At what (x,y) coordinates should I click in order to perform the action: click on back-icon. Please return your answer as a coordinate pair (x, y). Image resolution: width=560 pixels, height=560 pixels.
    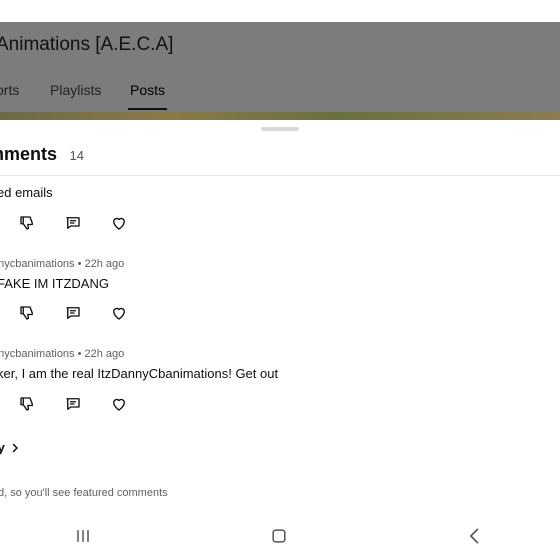
    Looking at the image, I should click on (474, 536).